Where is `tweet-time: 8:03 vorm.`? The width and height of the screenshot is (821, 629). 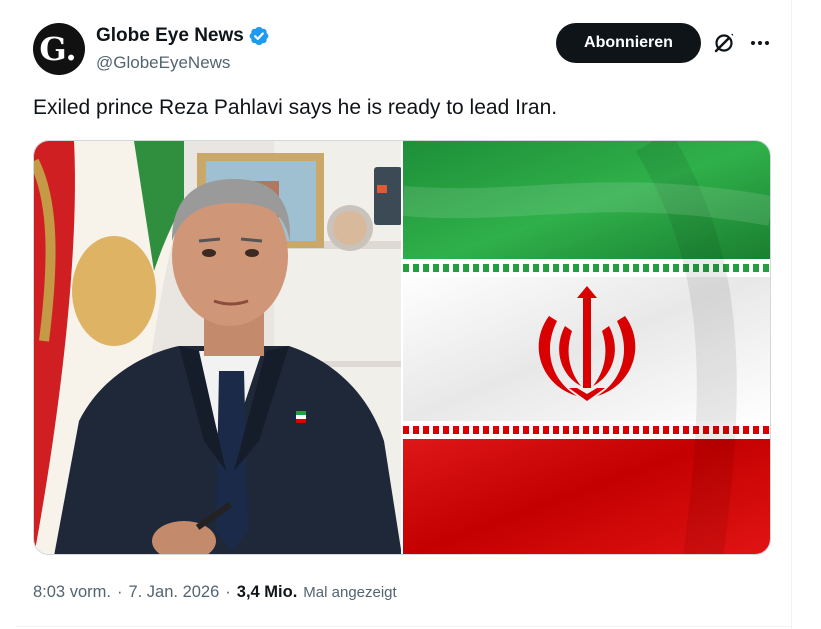
tweet-time: 8:03 vorm. is located at coordinates (72, 592).